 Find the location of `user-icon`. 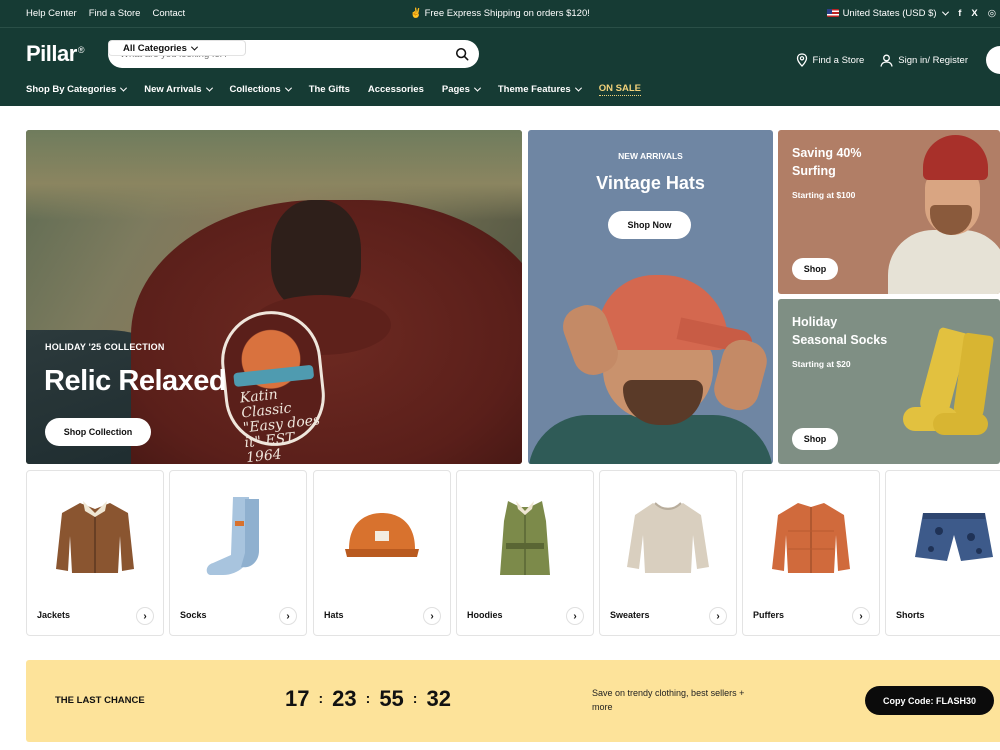

user-icon is located at coordinates (886, 60).